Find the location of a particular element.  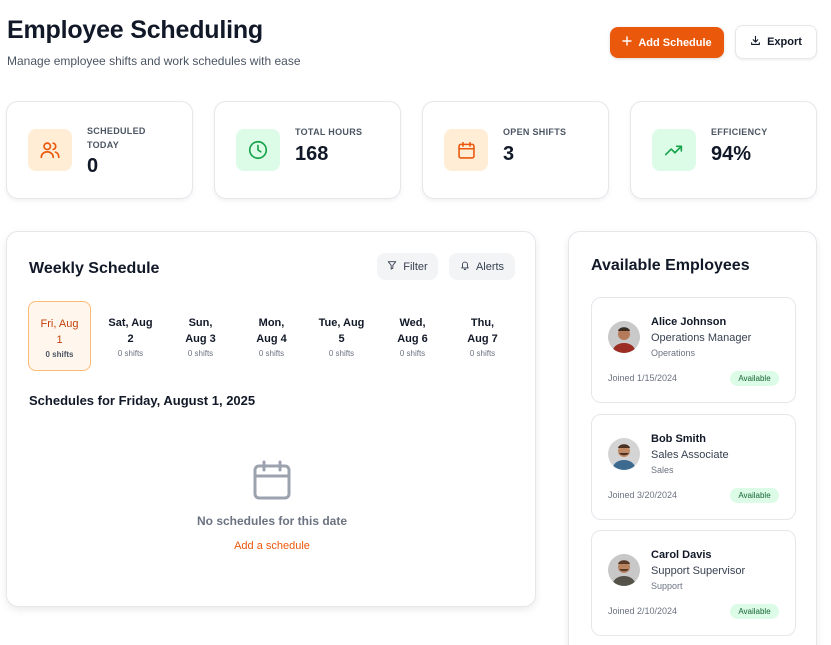

clock-icon is located at coordinates (258, 150).